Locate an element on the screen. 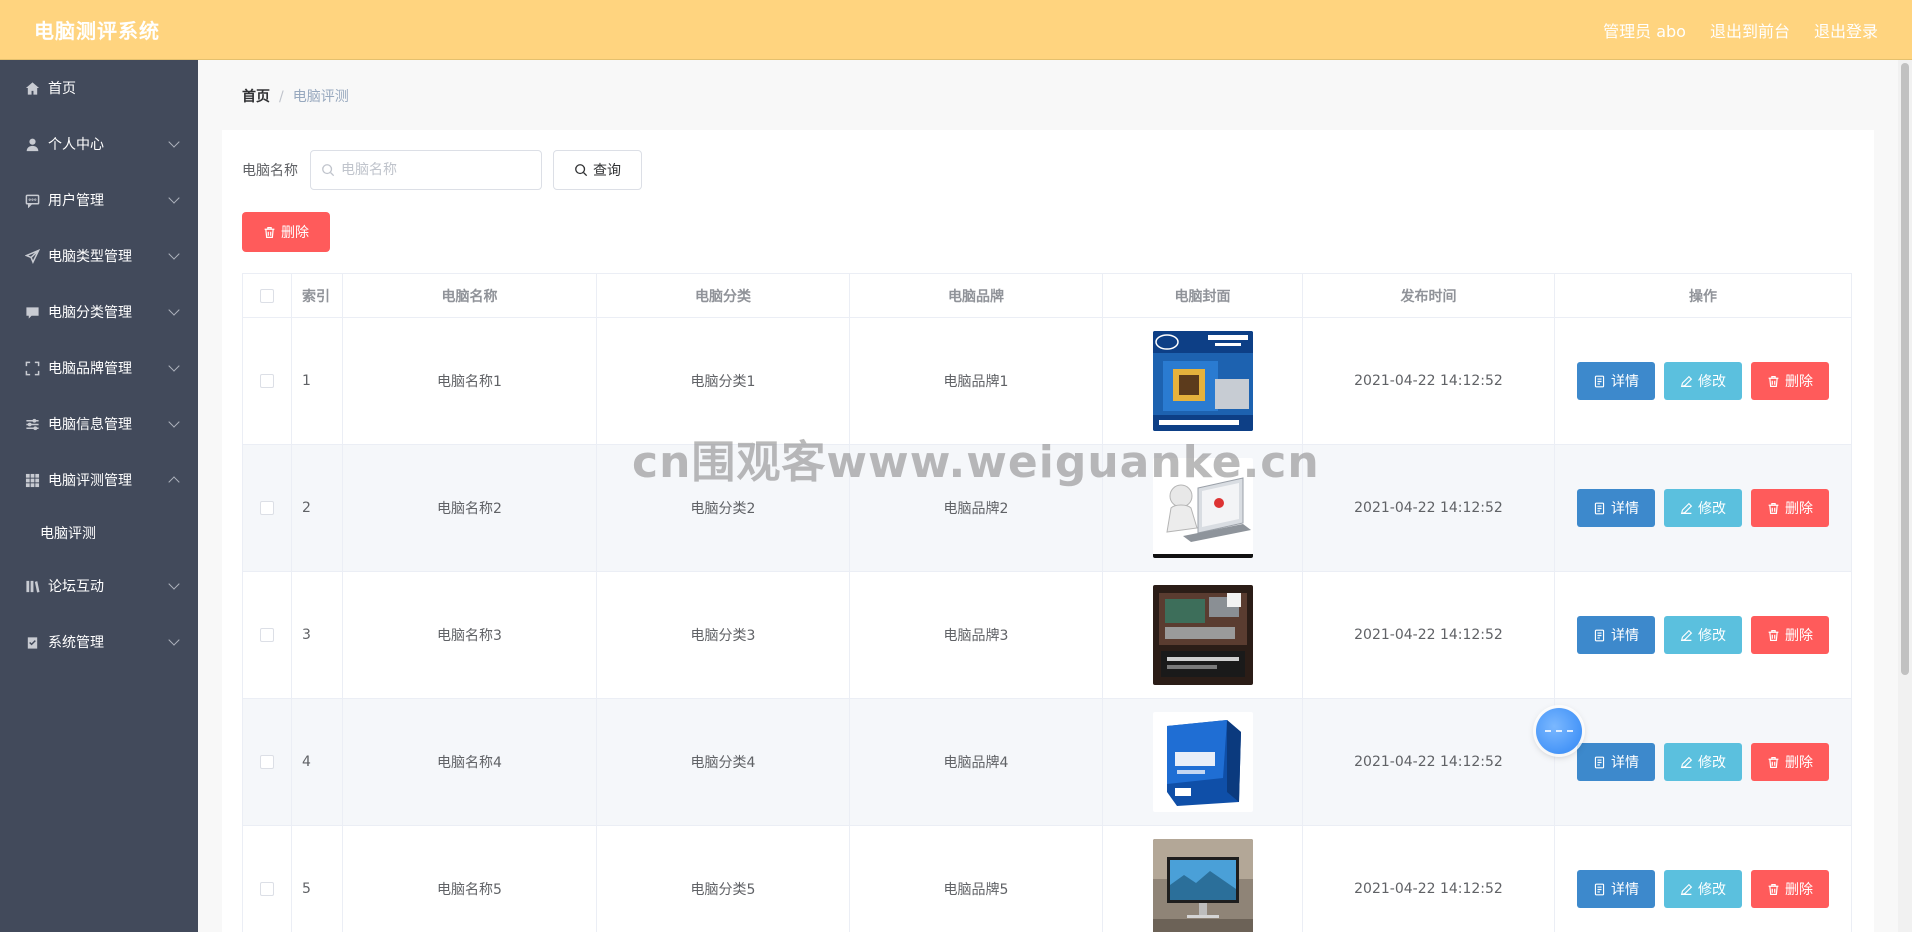 This screenshot has width=1912, height=932. header-ops: 操作 is located at coordinates (1703, 296).